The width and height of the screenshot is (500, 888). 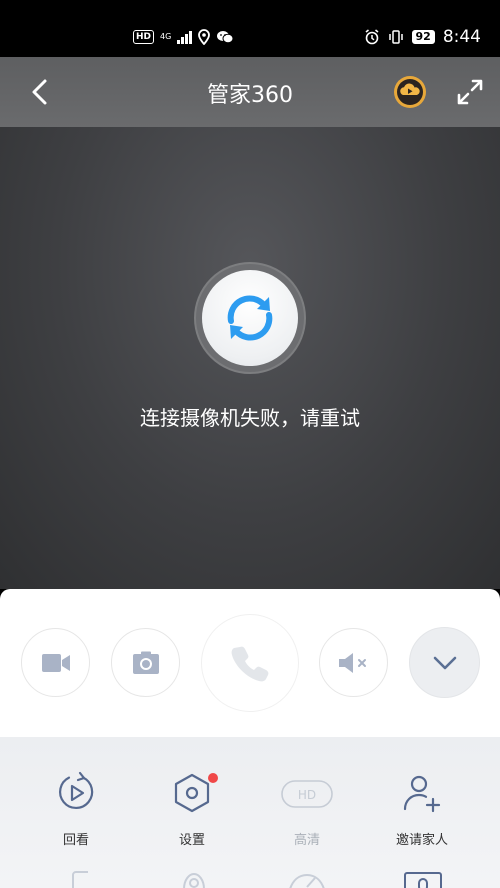 I want to click on feature-invite-family: 邀请家人, so click(x=422, y=809).